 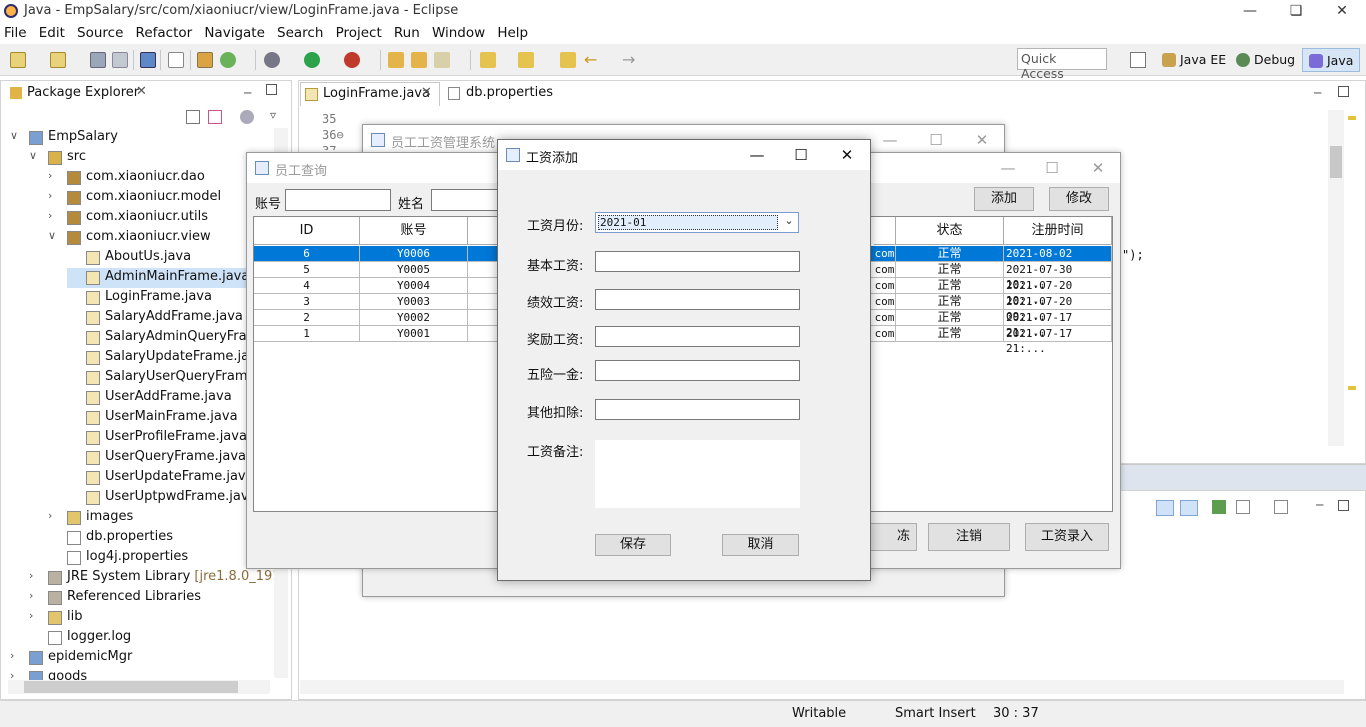 What do you see at coordinates (697, 370) in the screenshot?
I see `insurance-input` at bounding box center [697, 370].